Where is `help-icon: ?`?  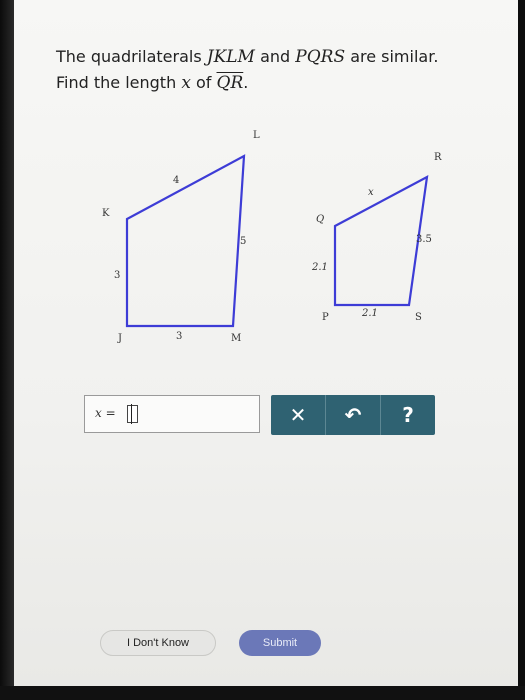
help-icon: ? is located at coordinates (408, 415).